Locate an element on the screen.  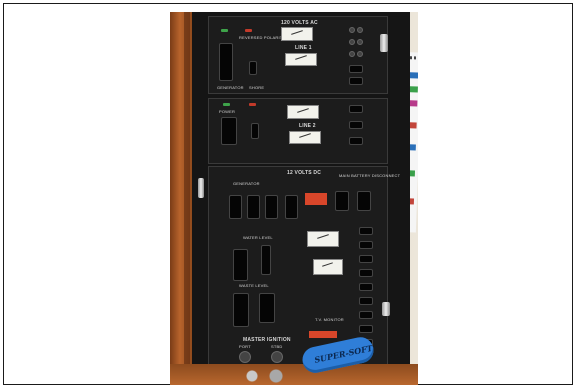
generator-breaker is located at coordinates (226, 62).